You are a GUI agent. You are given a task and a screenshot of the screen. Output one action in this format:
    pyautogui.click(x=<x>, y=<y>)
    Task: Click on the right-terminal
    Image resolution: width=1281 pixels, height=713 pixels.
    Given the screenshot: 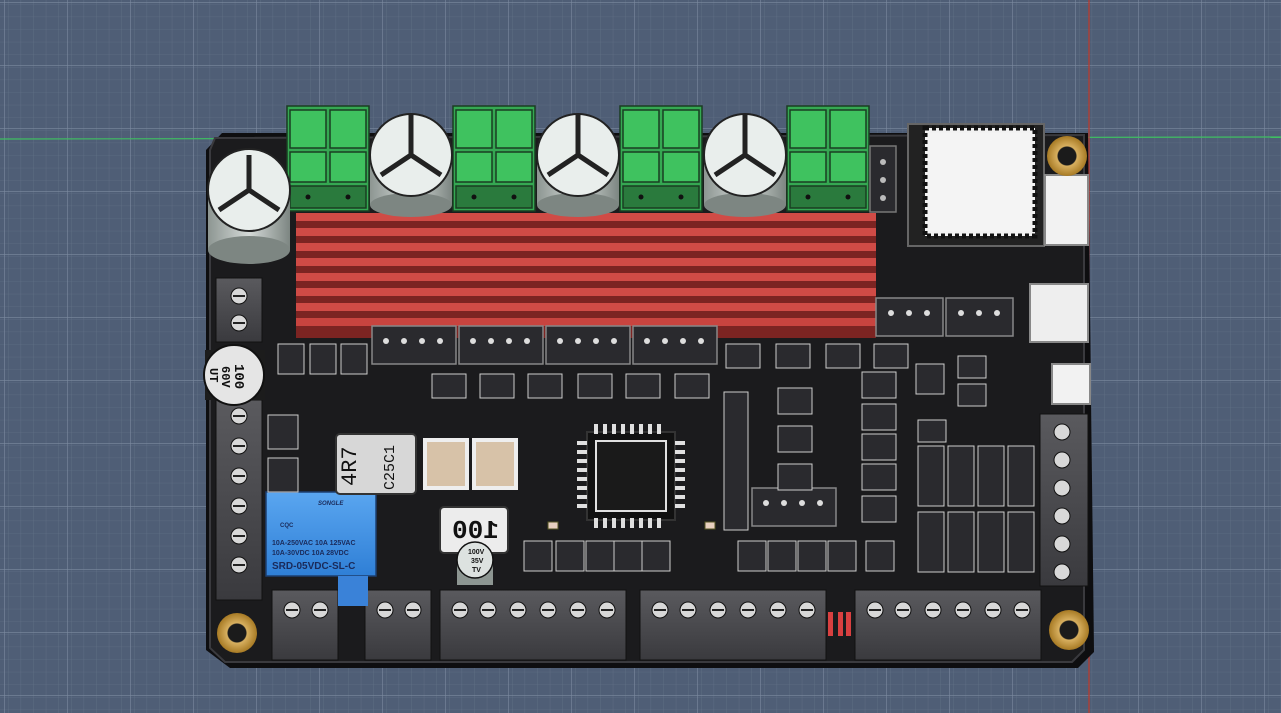 What is the action you would take?
    pyautogui.click(x=1064, y=500)
    